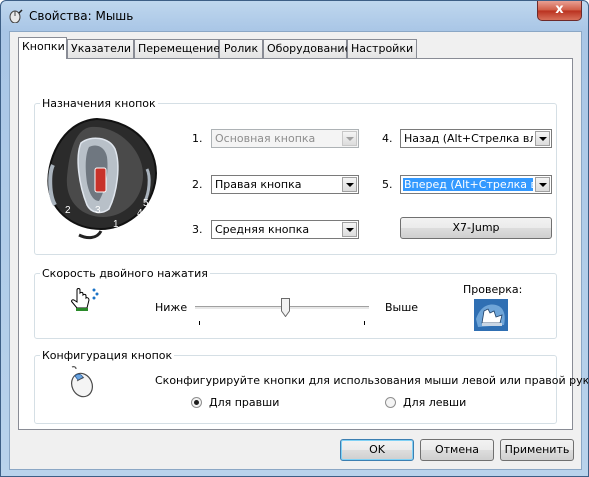 Image resolution: width=589 pixels, height=477 pixels. I want to click on assignment-number-5: 5., so click(387, 184).